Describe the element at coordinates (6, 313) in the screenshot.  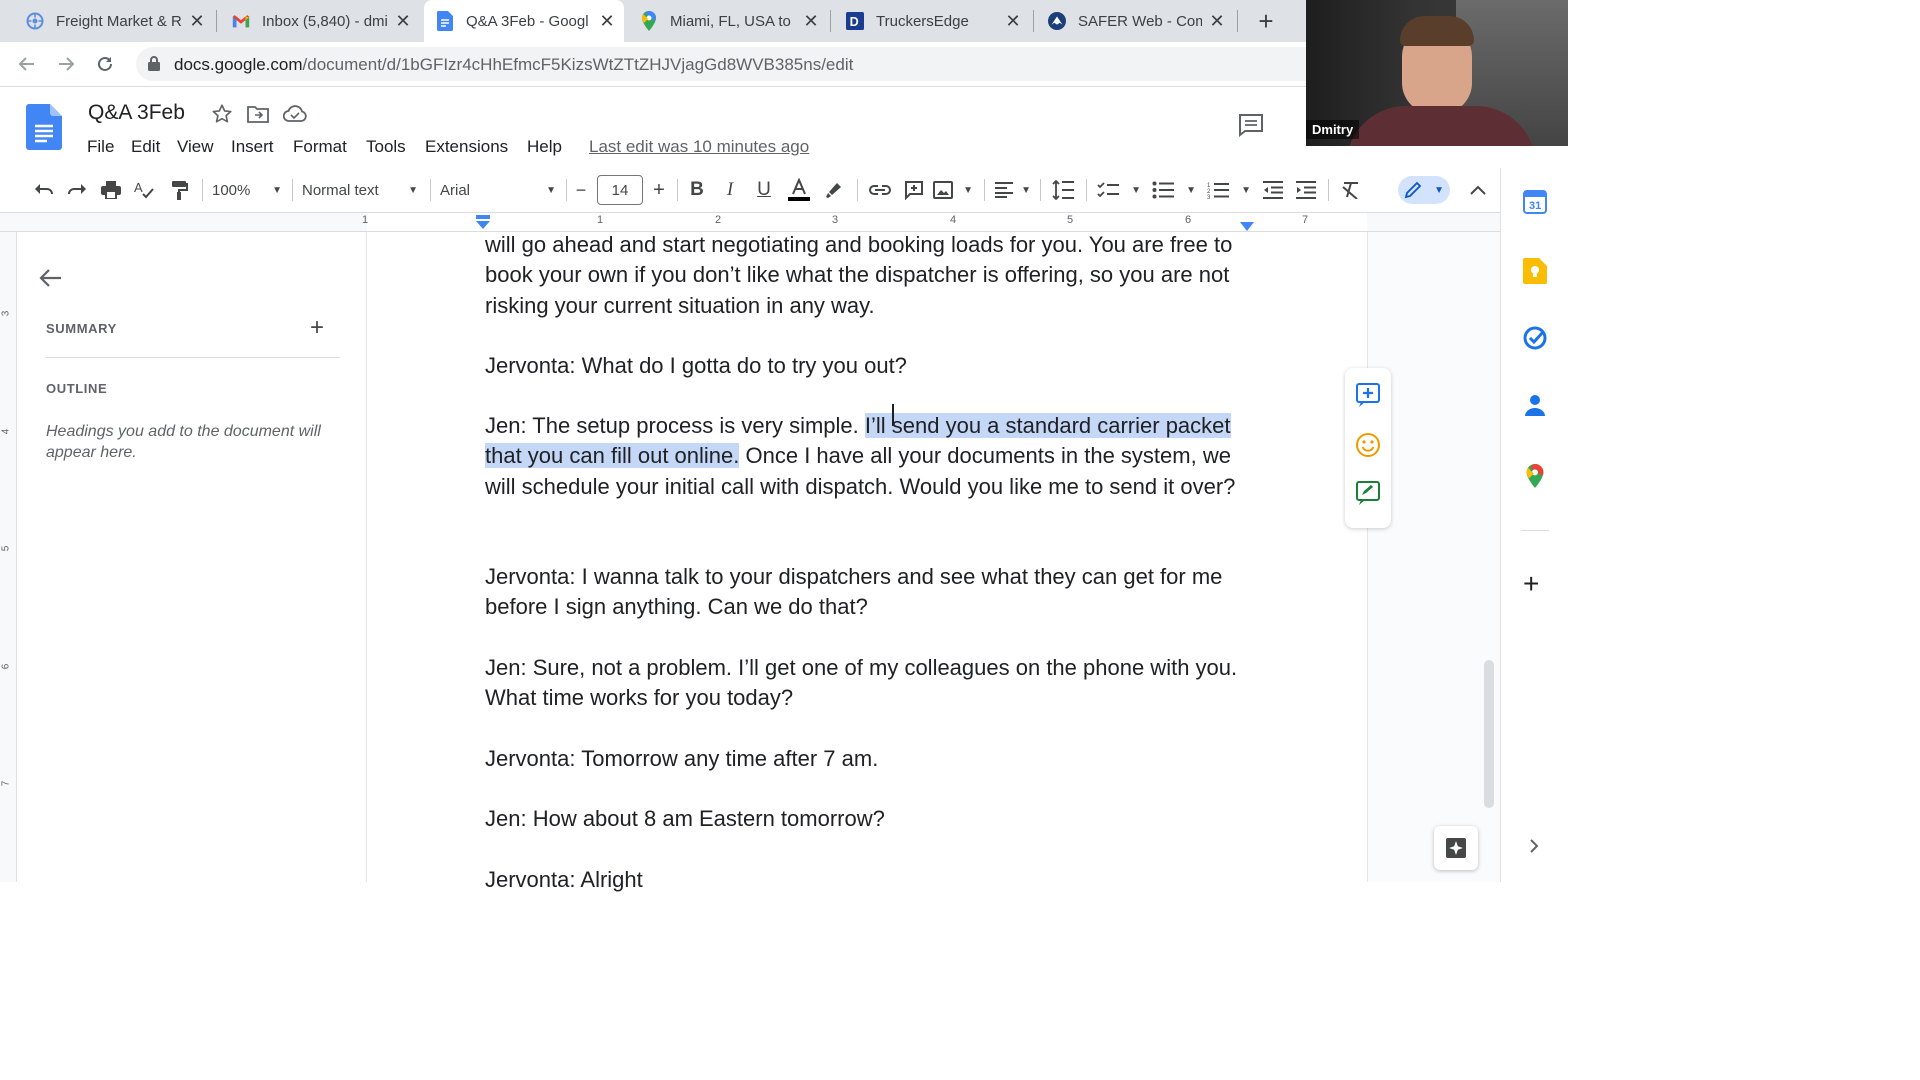
I see `ruler-number: 3` at that location.